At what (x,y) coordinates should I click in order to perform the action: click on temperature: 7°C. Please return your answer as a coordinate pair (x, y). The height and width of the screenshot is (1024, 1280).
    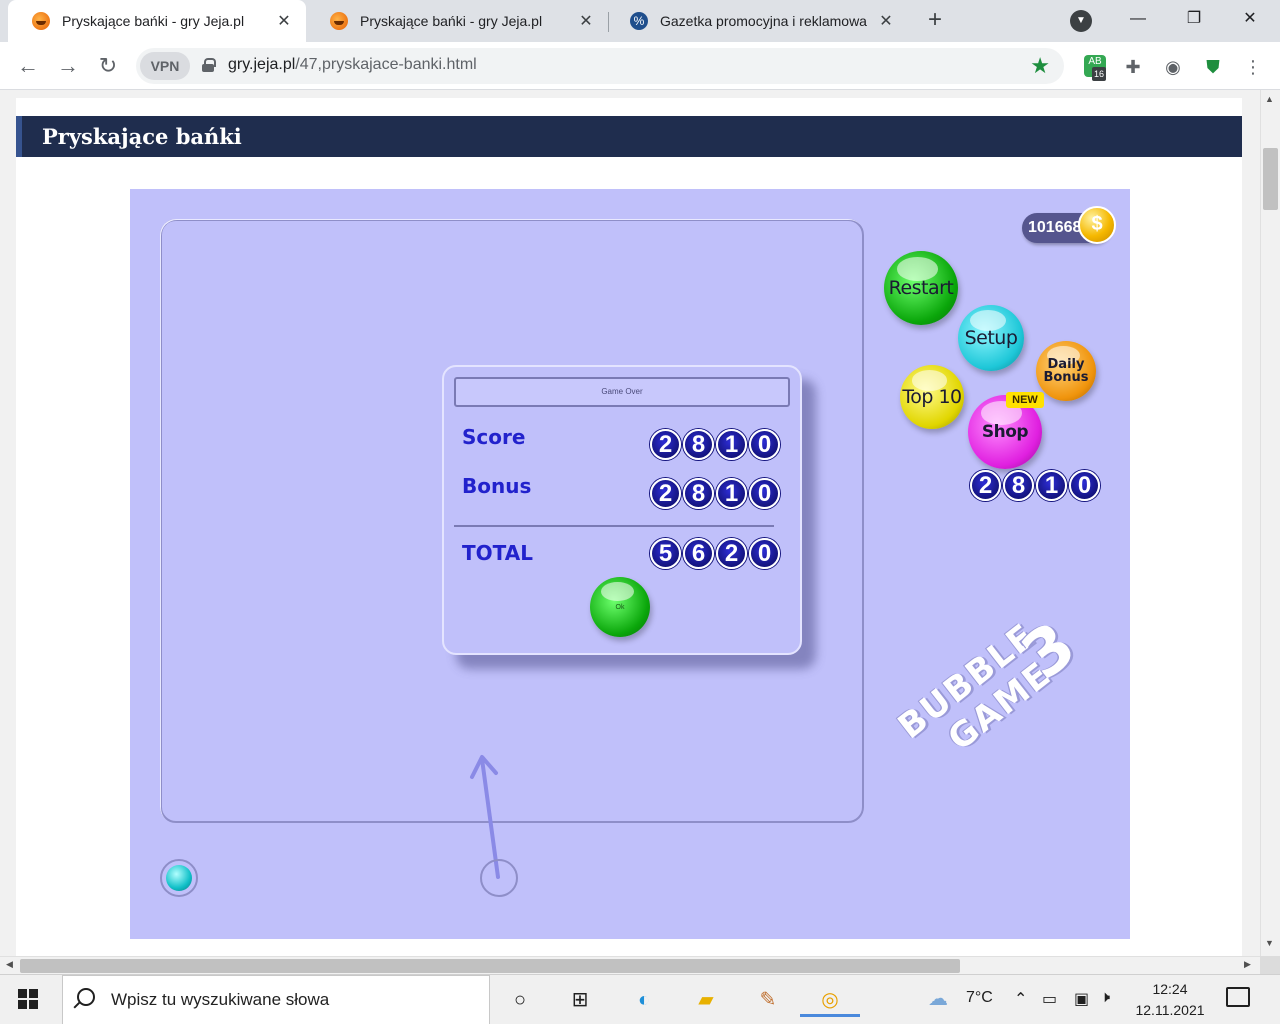
    Looking at the image, I should click on (979, 998).